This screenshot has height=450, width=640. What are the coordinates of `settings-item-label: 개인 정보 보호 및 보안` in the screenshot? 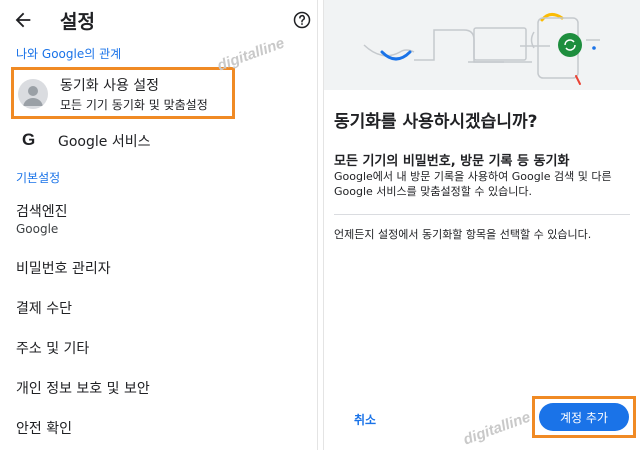 It's located at (83, 389).